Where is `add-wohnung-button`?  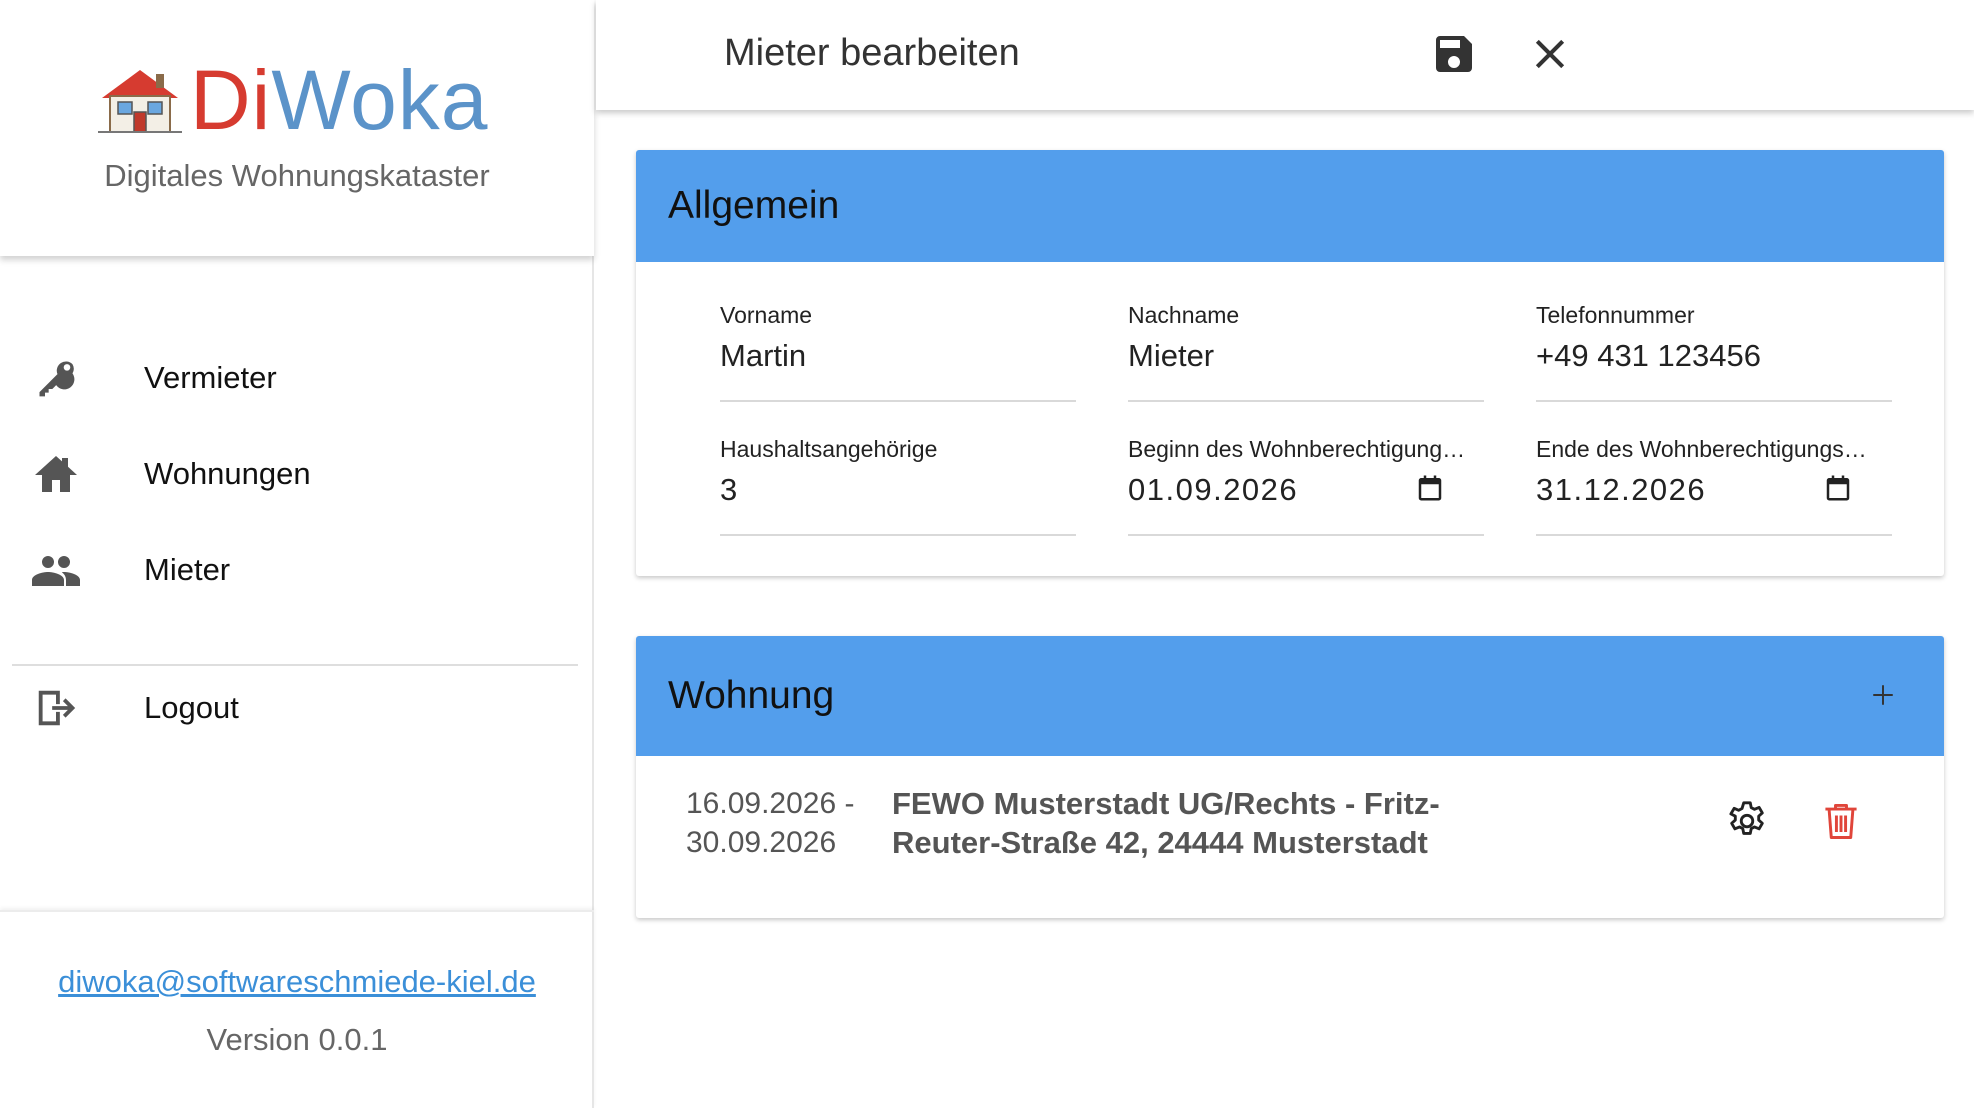
add-wohnung-button is located at coordinates (1883, 695).